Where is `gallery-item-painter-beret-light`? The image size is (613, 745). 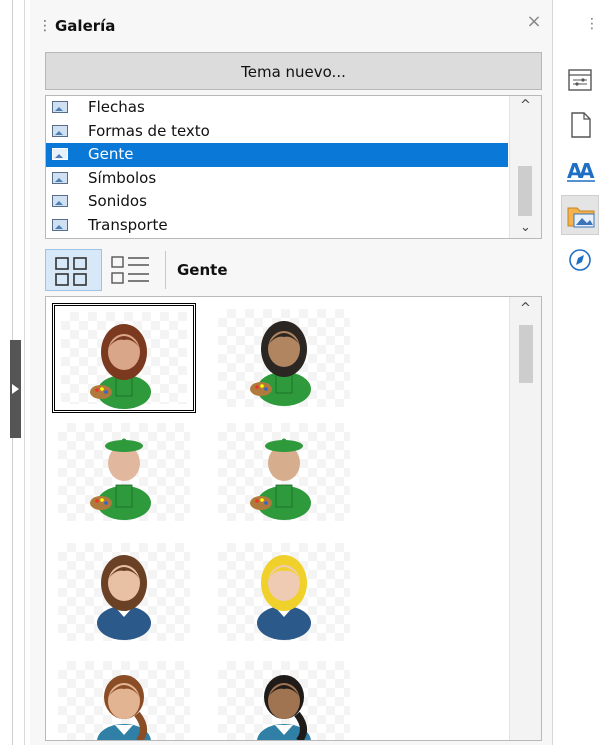 gallery-item-painter-beret-light is located at coordinates (124, 472).